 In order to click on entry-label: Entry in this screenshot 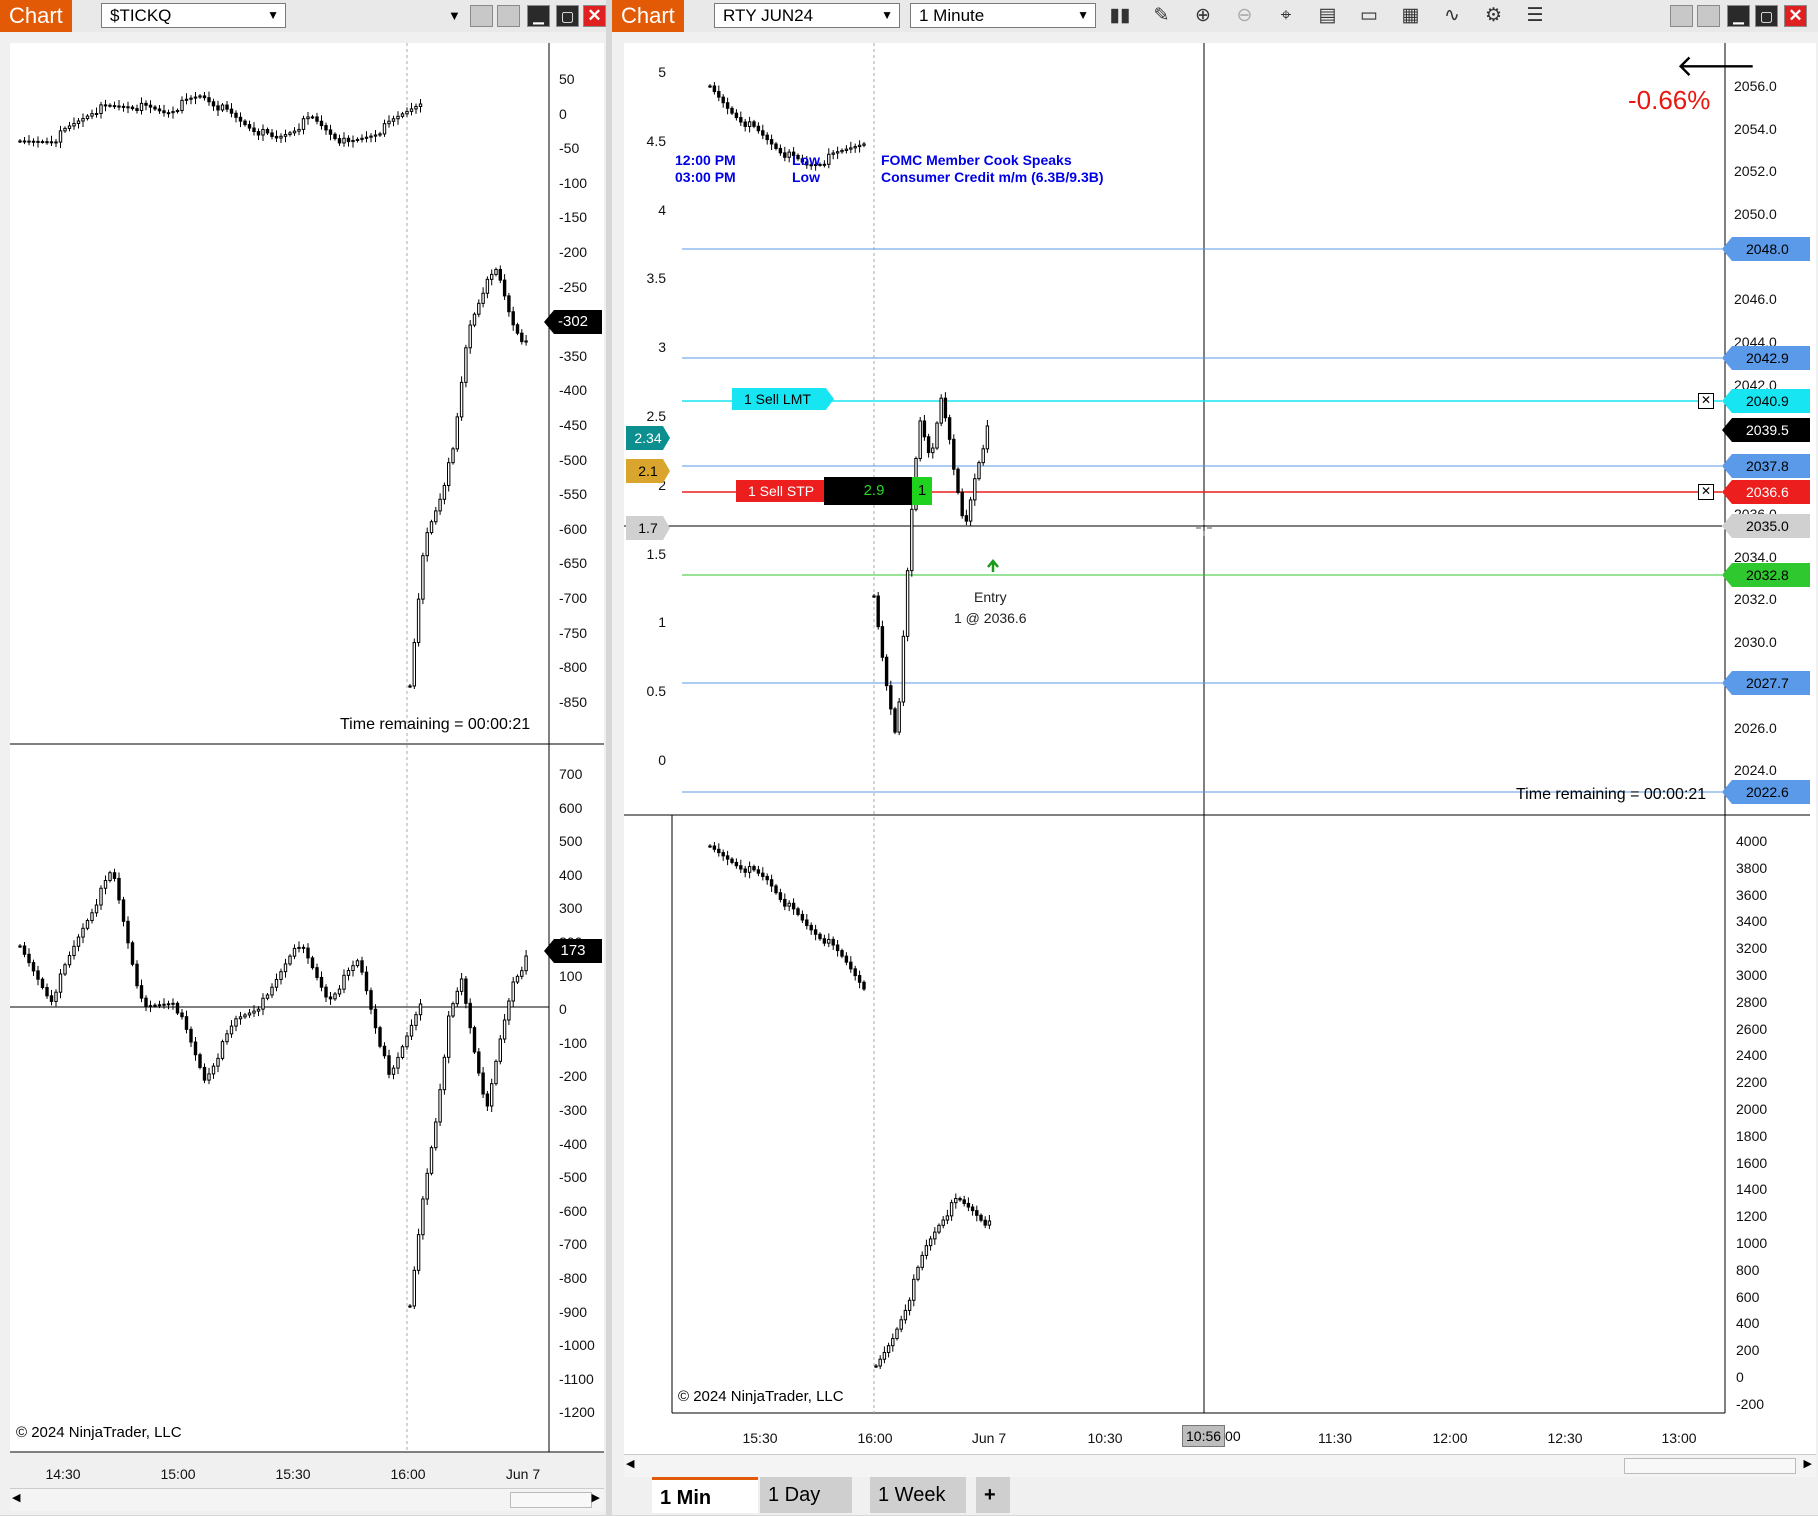, I will do `click(990, 597)`.